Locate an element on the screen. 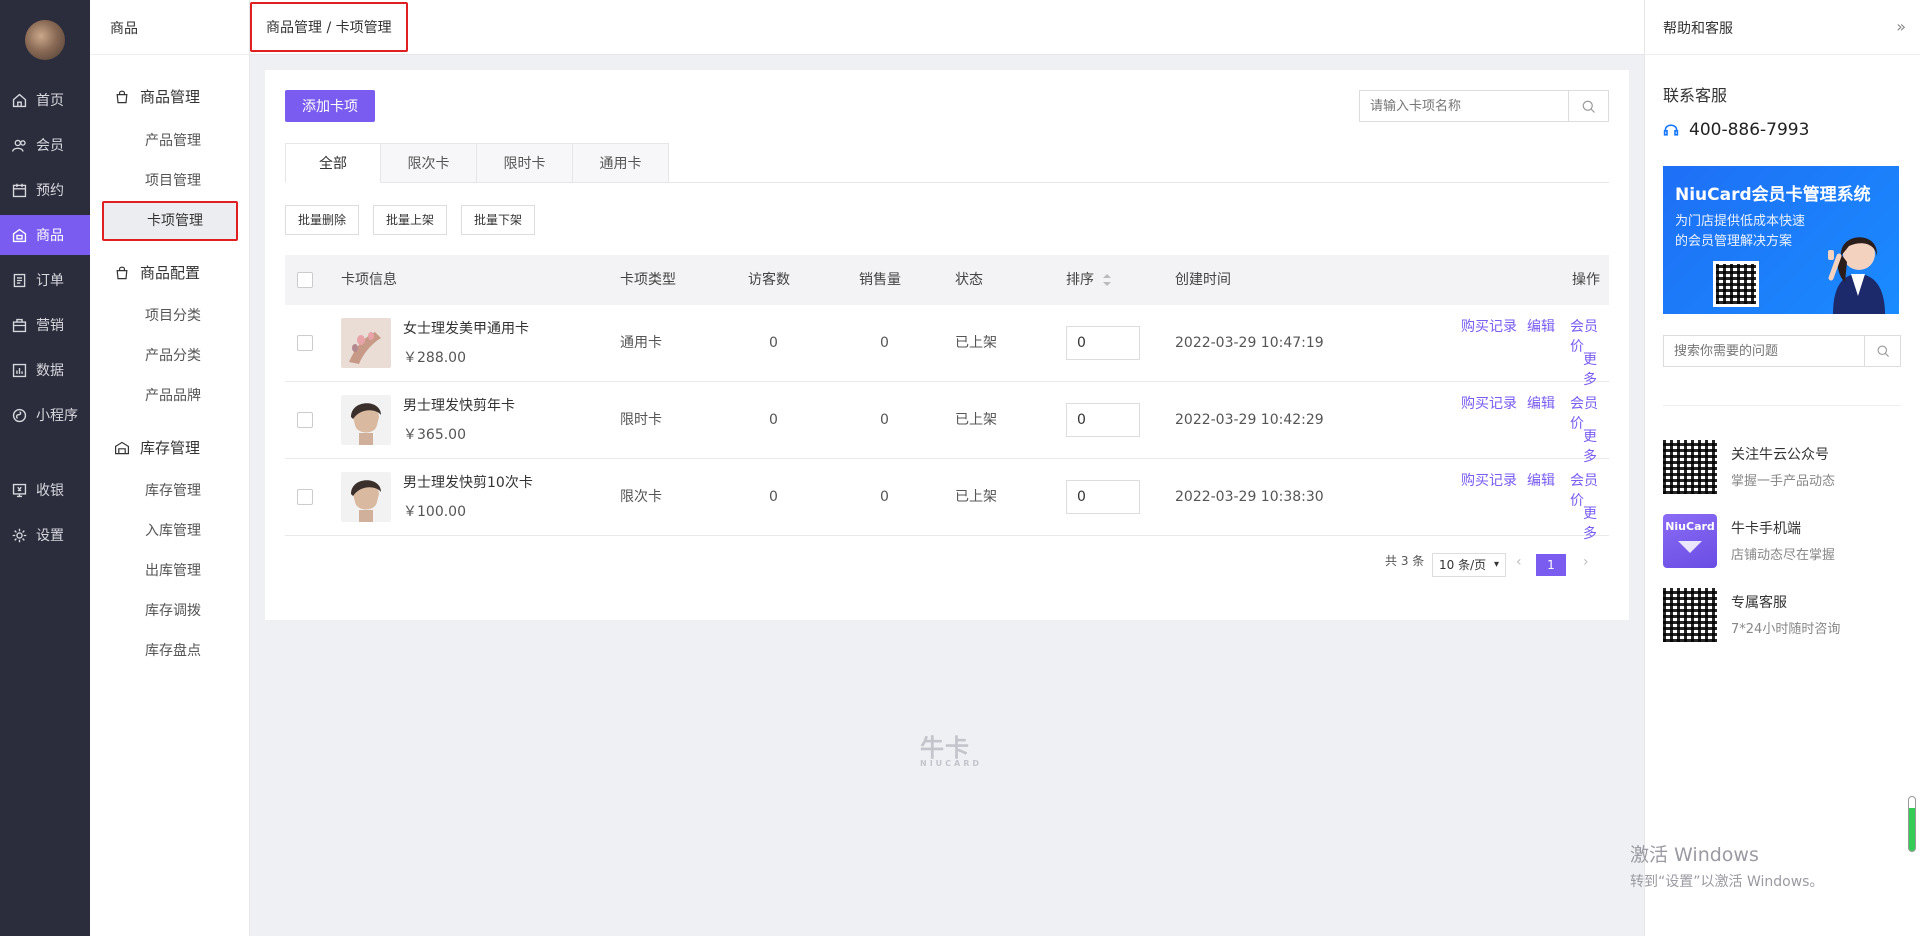 Image resolution: width=1920 pixels, height=936 pixels. created-time: 2022-03-29 10:47:19 is located at coordinates (1249, 343).